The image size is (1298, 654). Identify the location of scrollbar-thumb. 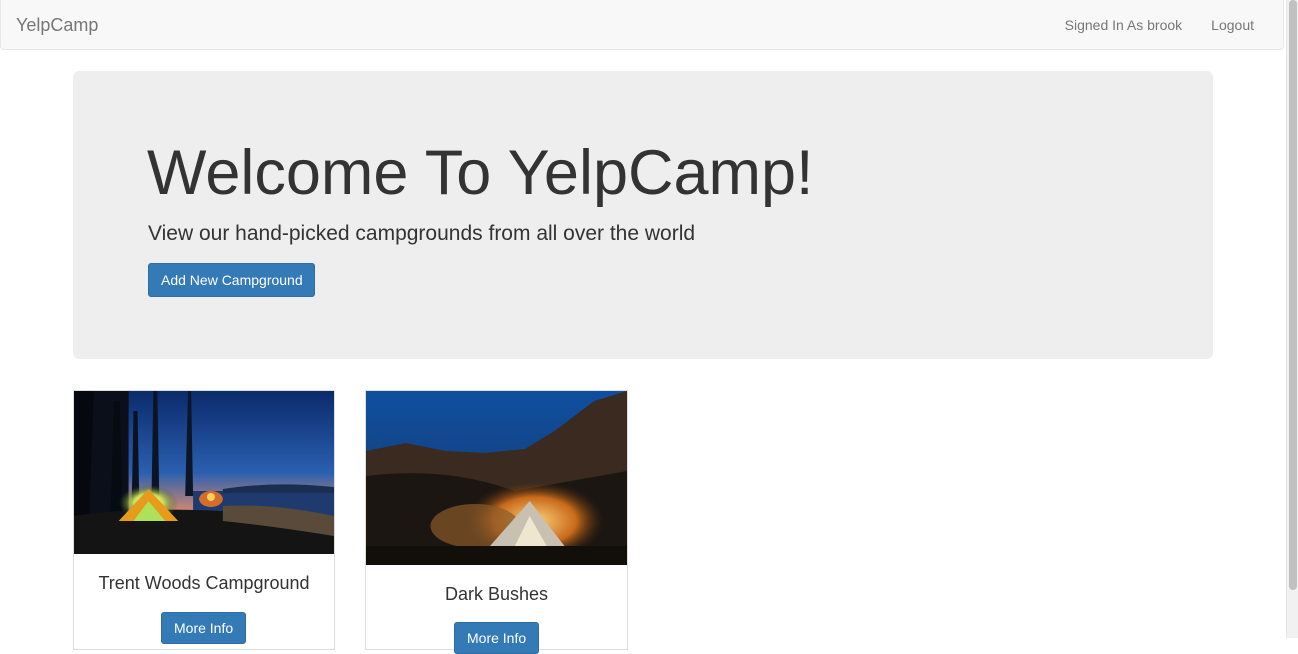
(1293, 295).